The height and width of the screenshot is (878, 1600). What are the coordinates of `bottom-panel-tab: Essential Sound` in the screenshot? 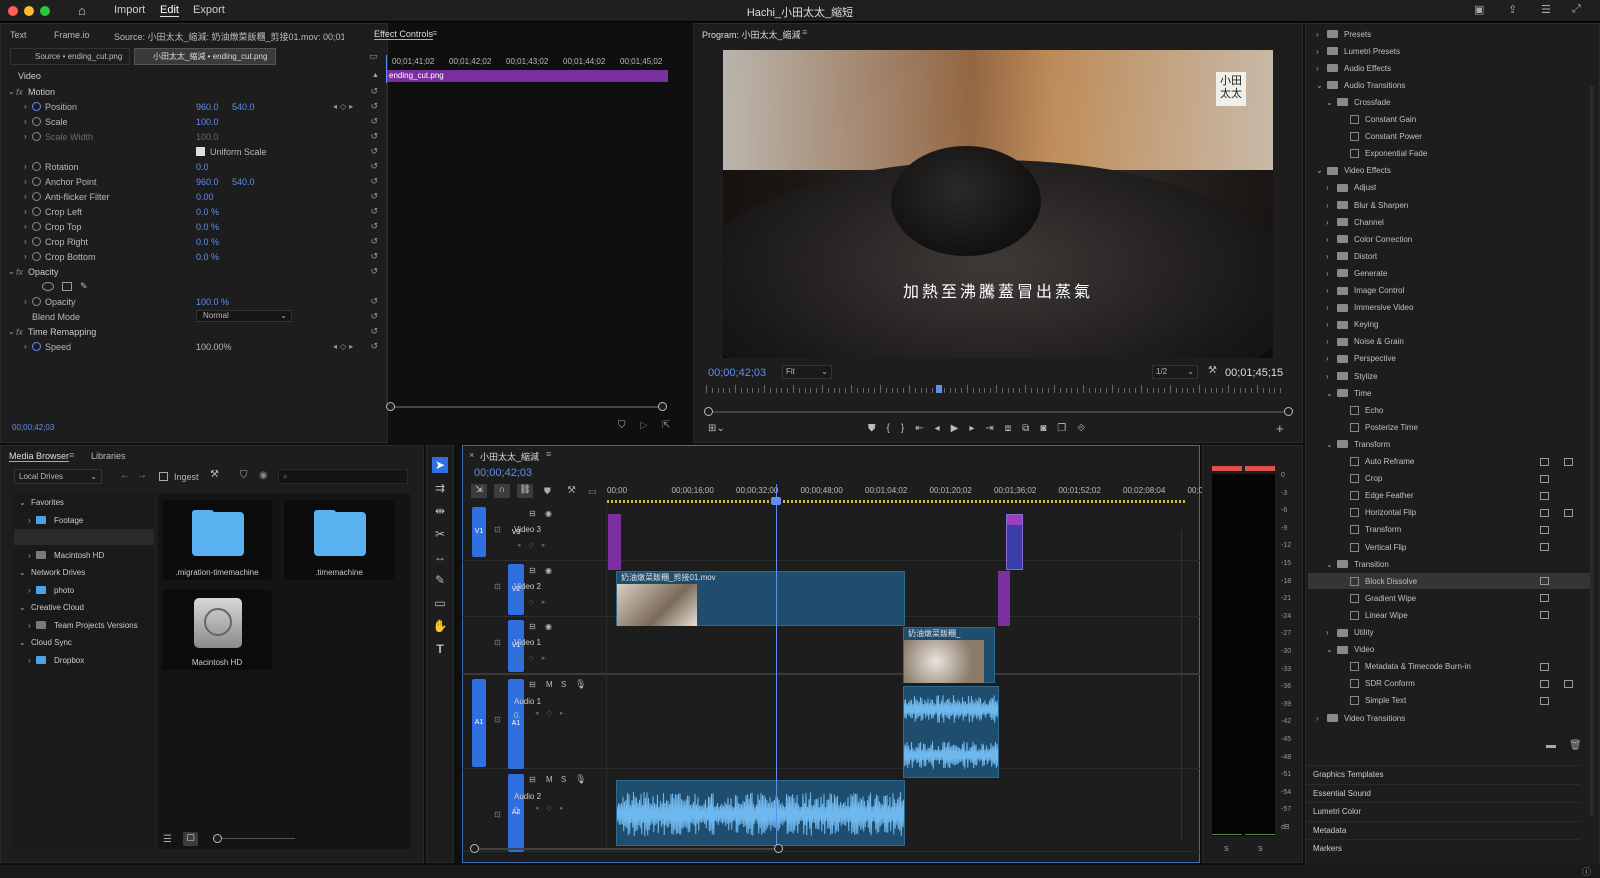 It's located at (1442, 792).